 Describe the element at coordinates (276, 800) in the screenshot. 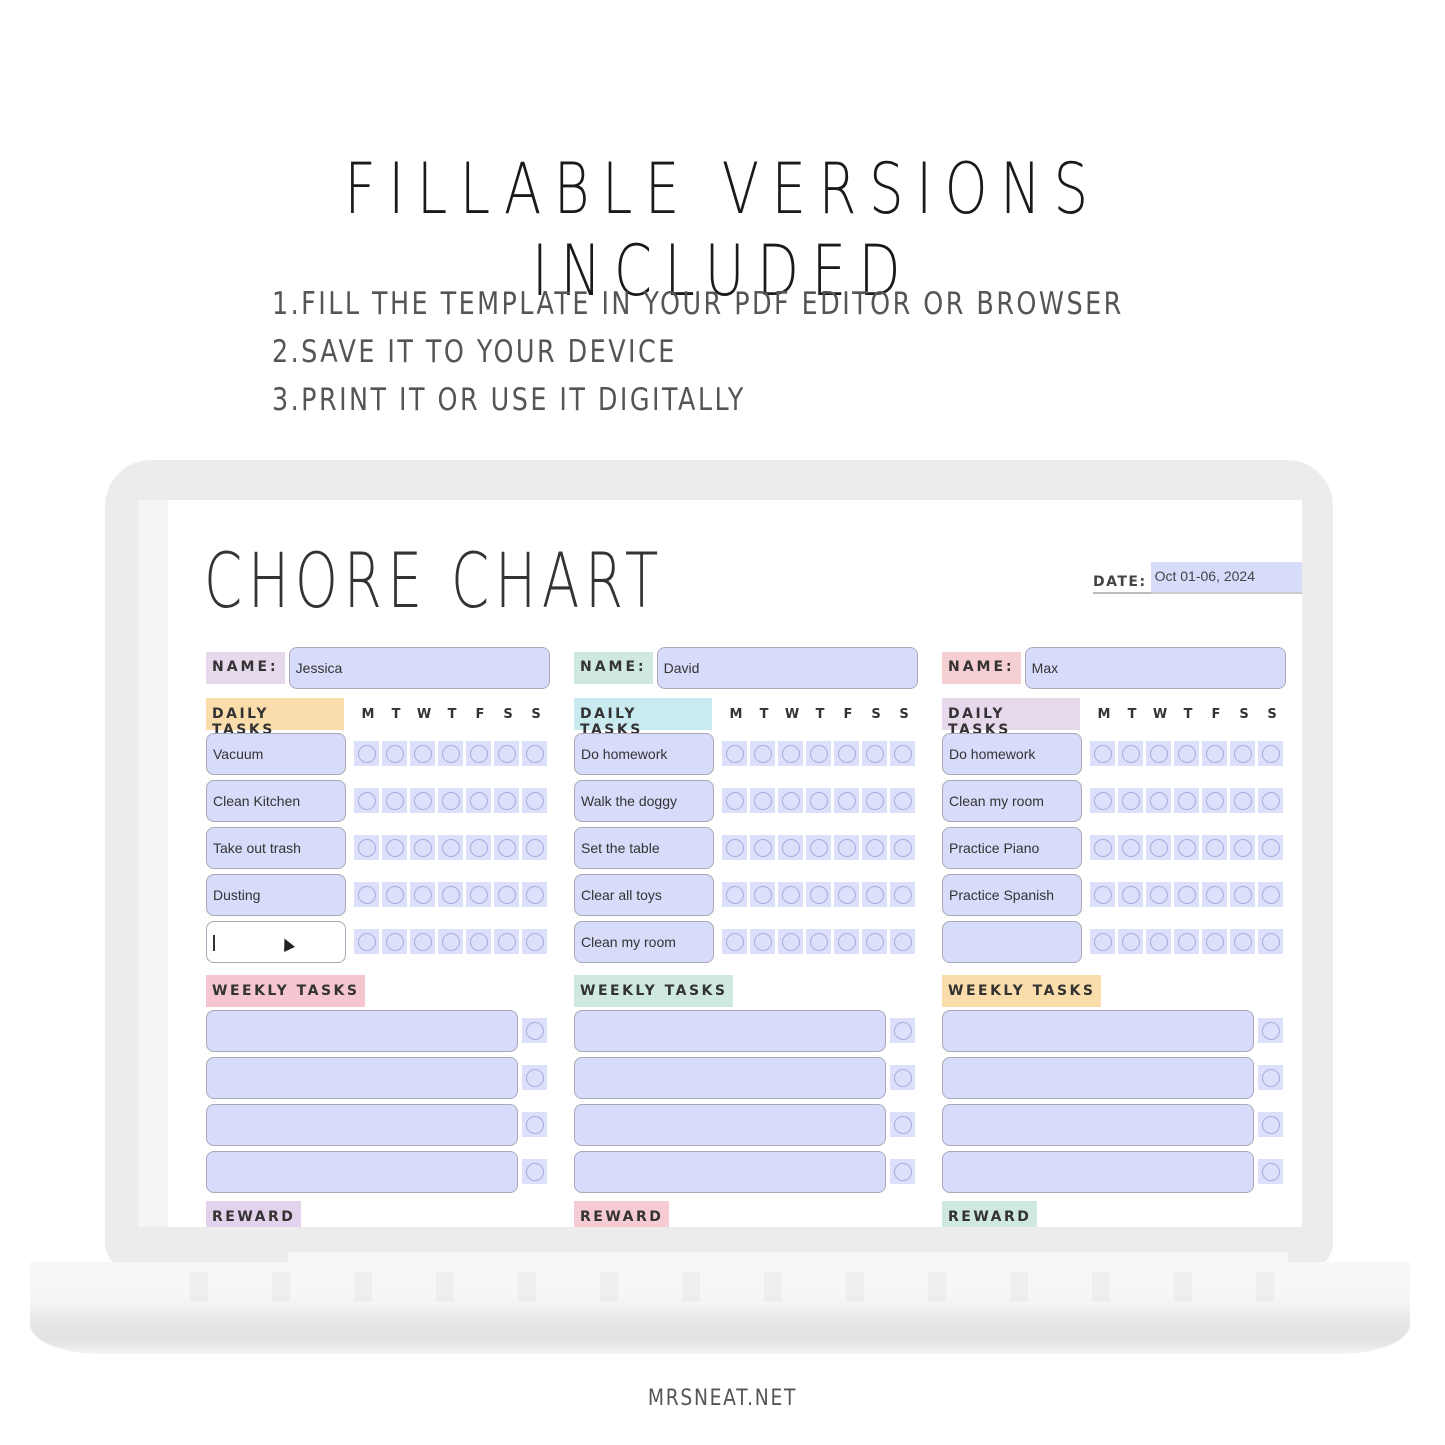

I see `daily-task-field: Clean Kitchen` at that location.